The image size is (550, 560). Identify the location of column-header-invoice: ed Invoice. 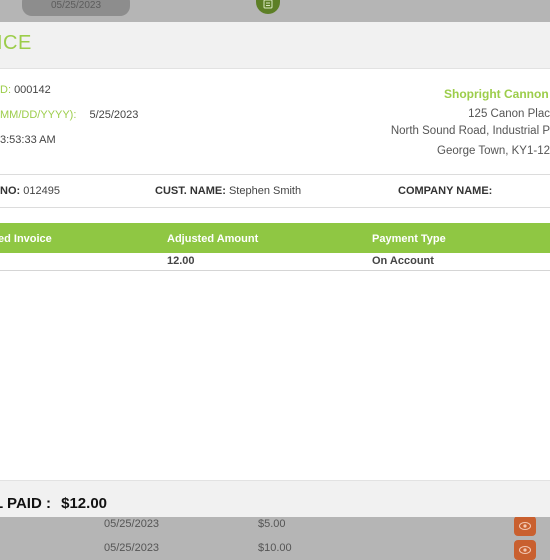
(26, 239).